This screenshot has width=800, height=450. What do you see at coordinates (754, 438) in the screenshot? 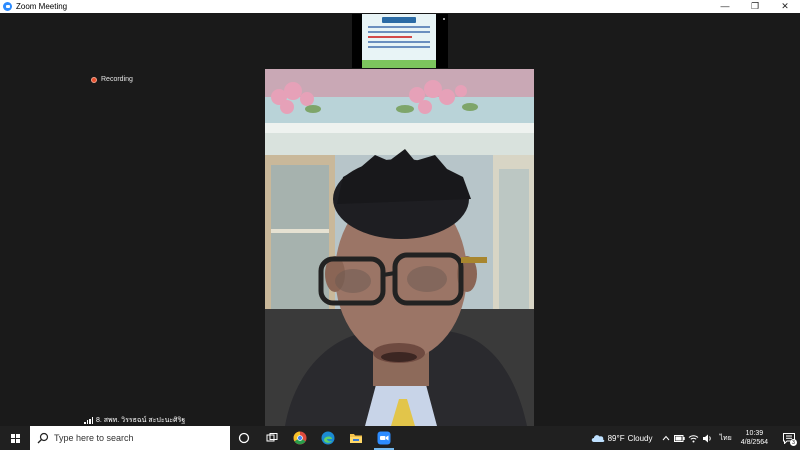
I see `system-clock: 10:39 4/8/2564` at bounding box center [754, 438].